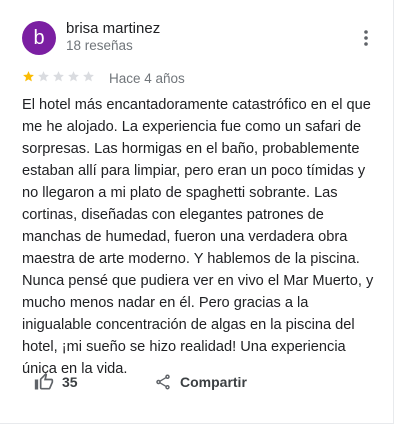 This screenshot has width=406, height=430. Describe the element at coordinates (28, 76) in the screenshot. I see `star-filled-icon` at that location.